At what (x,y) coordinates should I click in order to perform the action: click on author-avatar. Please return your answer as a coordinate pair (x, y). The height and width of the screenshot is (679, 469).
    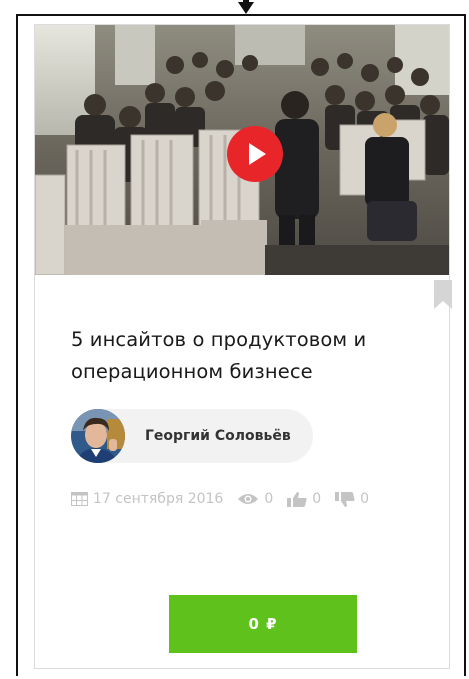
    Looking at the image, I should click on (98, 436).